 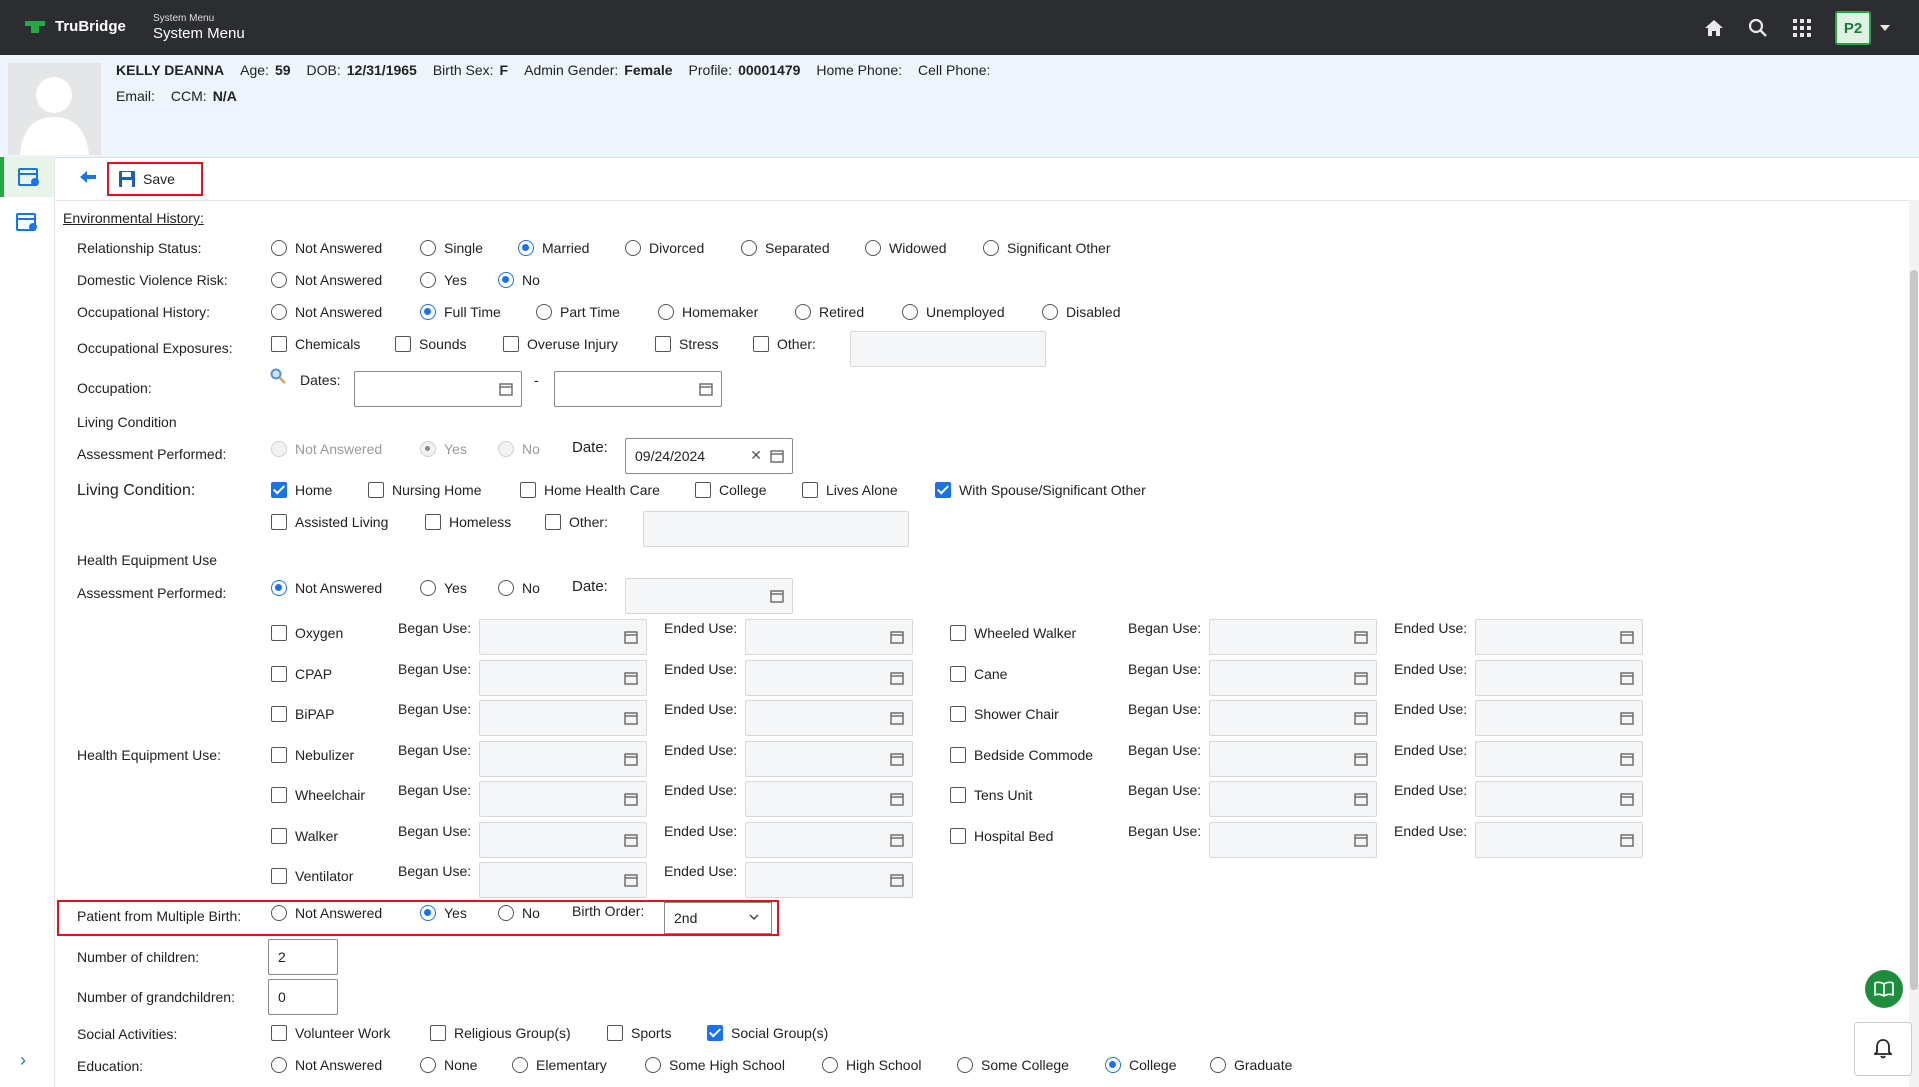 What do you see at coordinates (1883, 1049) in the screenshot?
I see `notifications-button` at bounding box center [1883, 1049].